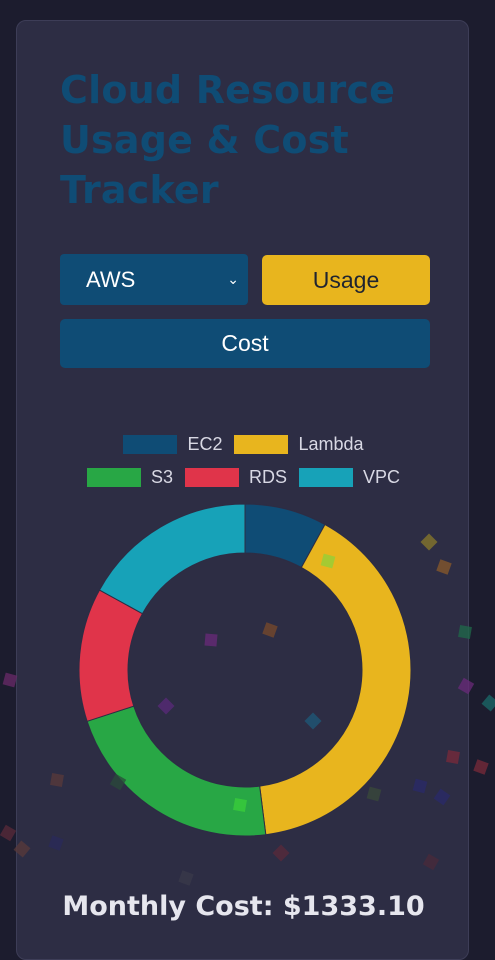  I want to click on slice-lambda, so click(335, 679).